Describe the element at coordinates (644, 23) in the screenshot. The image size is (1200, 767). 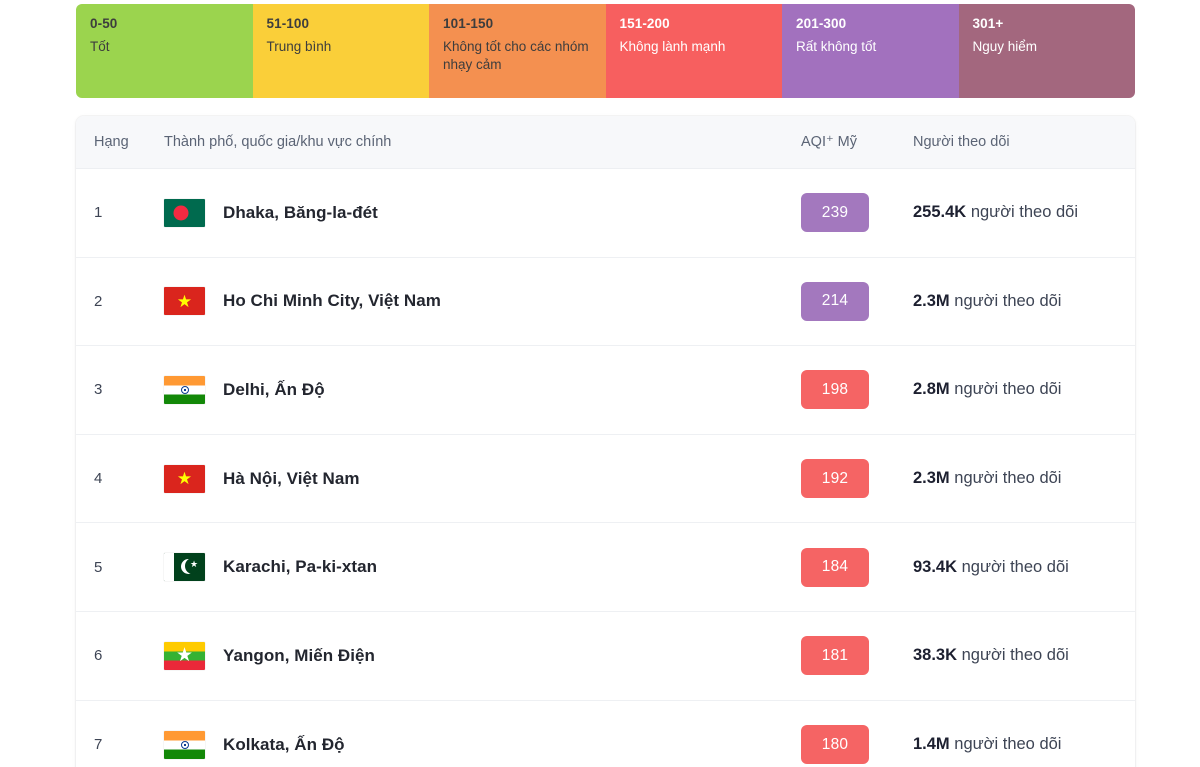
I see `legend-range-label: 151-200` at that location.